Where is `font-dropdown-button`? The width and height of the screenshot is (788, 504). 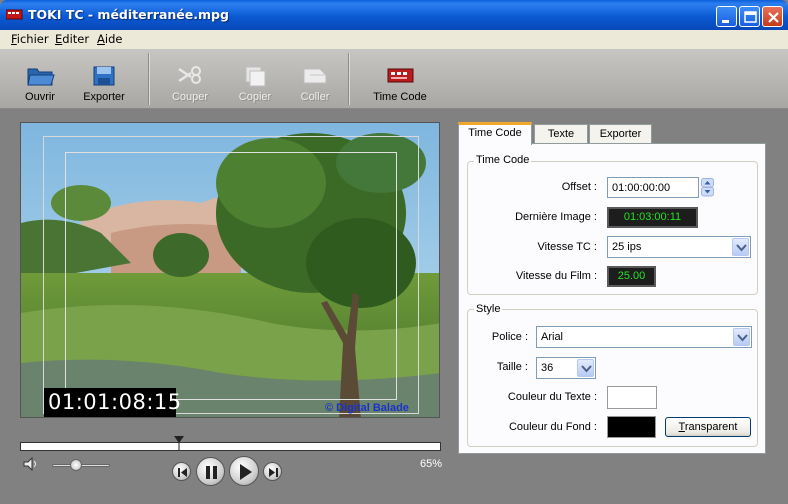 font-dropdown-button is located at coordinates (741, 337).